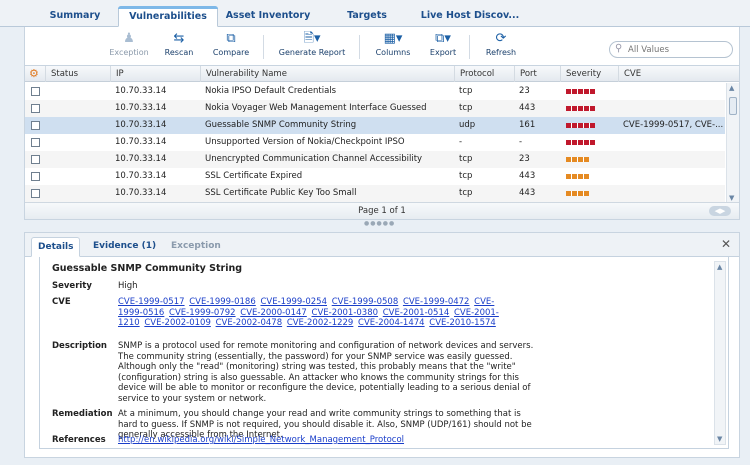  I want to click on user-exception-icon: ♟, so click(129, 38).